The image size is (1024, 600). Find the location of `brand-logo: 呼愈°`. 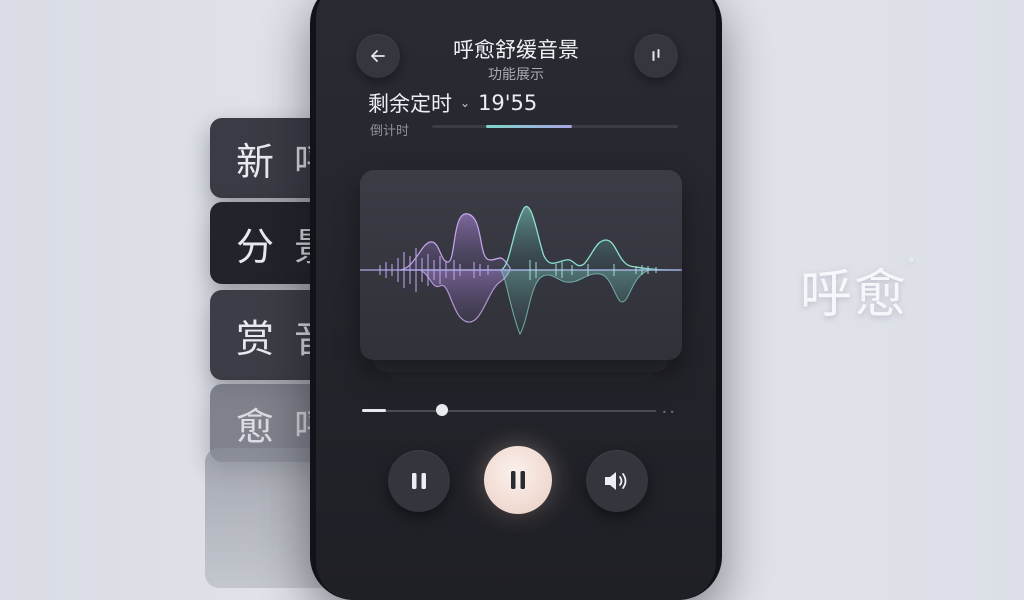

brand-logo: 呼愈° is located at coordinates (858, 289).